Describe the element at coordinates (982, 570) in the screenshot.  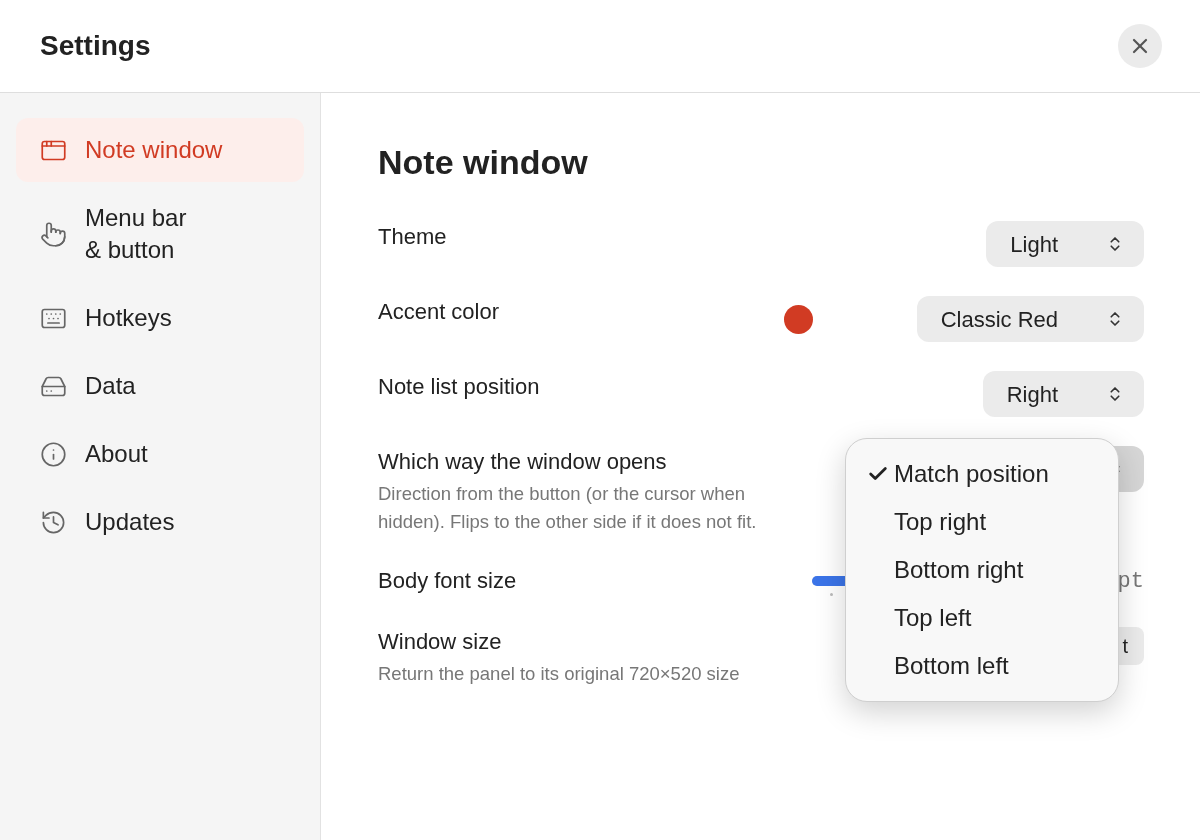
I see `menu-item: Bottom right` at that location.